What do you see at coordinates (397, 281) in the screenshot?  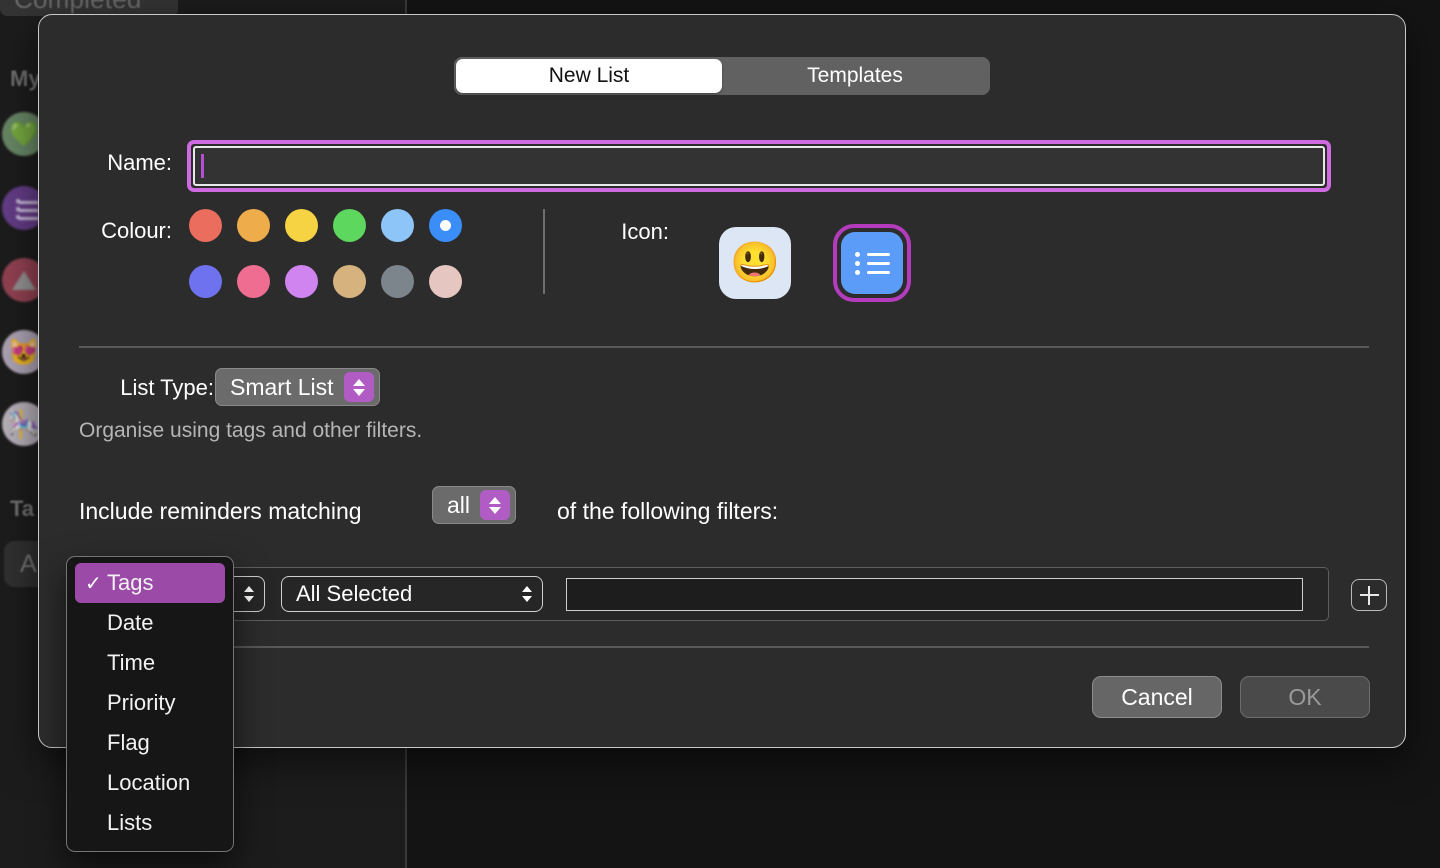 I see `colour-swatch-grey` at bounding box center [397, 281].